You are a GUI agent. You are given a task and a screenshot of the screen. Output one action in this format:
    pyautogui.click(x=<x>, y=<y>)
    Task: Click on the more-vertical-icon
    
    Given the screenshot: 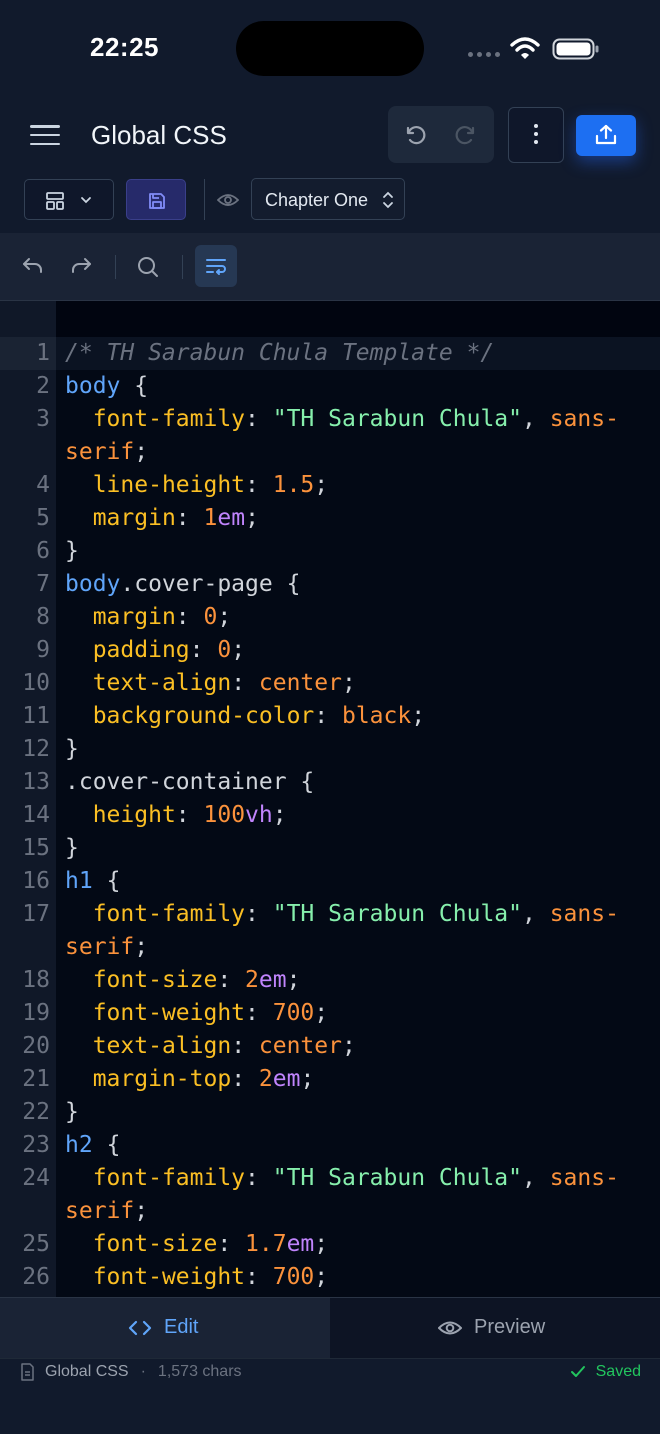 What is the action you would take?
    pyautogui.click(x=536, y=134)
    